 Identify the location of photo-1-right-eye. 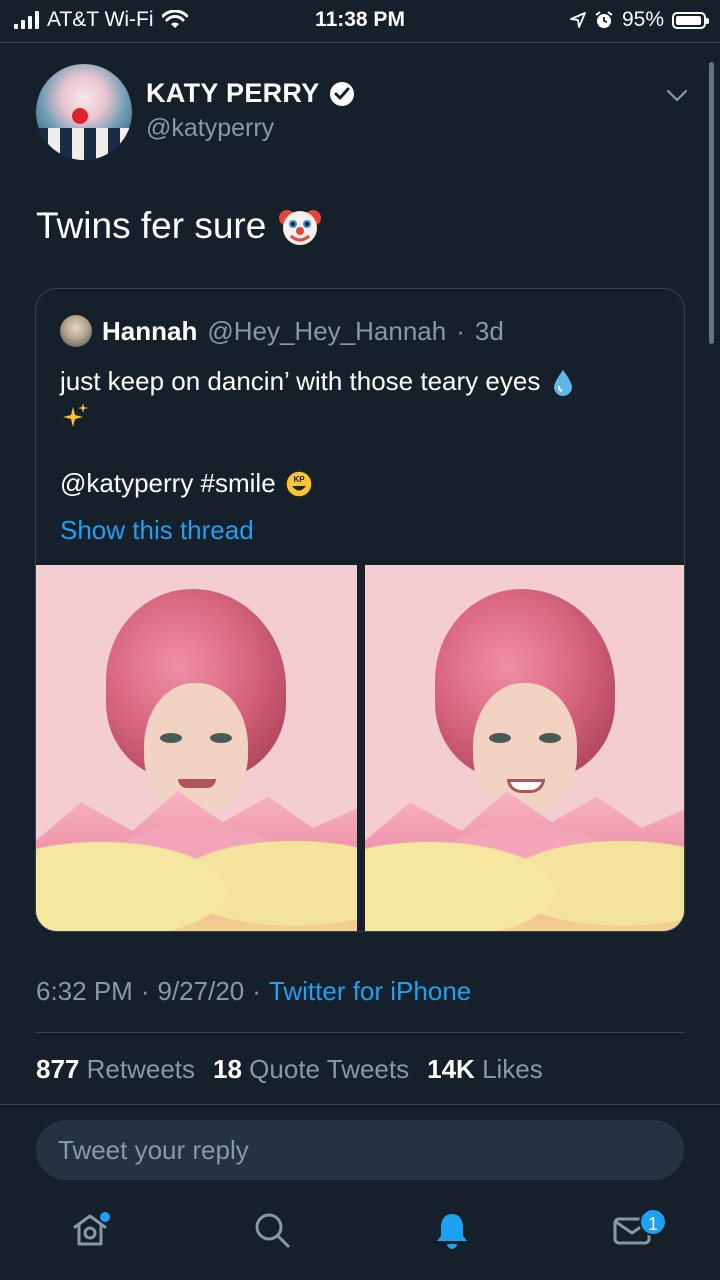
(221, 738).